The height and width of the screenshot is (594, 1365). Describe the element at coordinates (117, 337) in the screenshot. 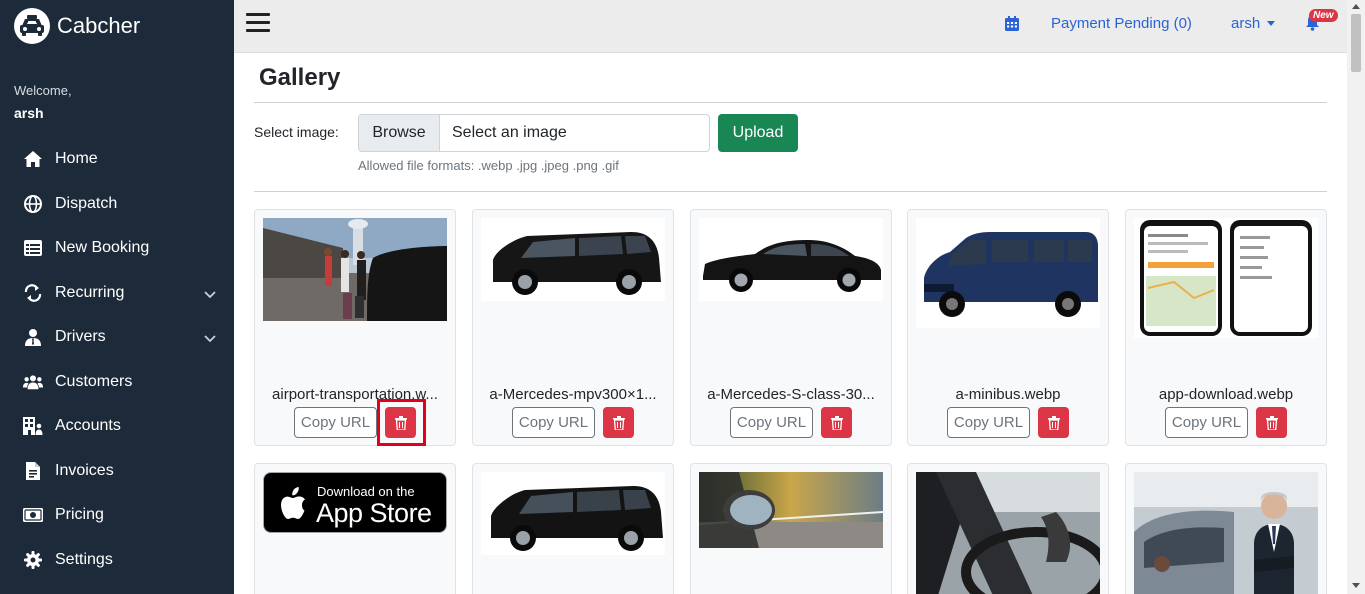

I see `sidebar-item-drivers: Drivers` at that location.